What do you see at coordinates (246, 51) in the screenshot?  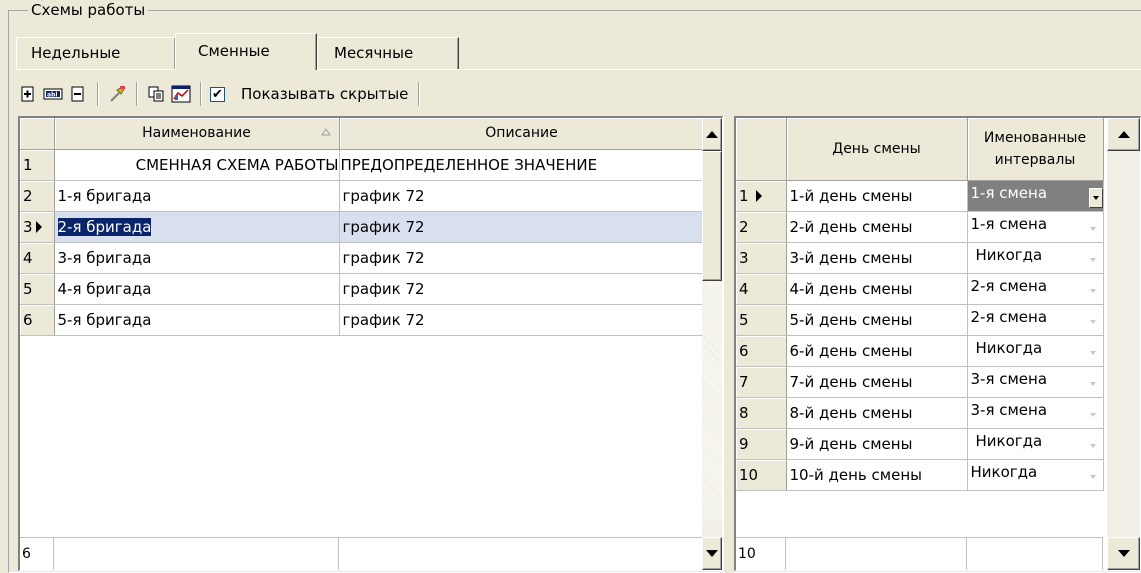 I see `tab-shift: Сменные` at bounding box center [246, 51].